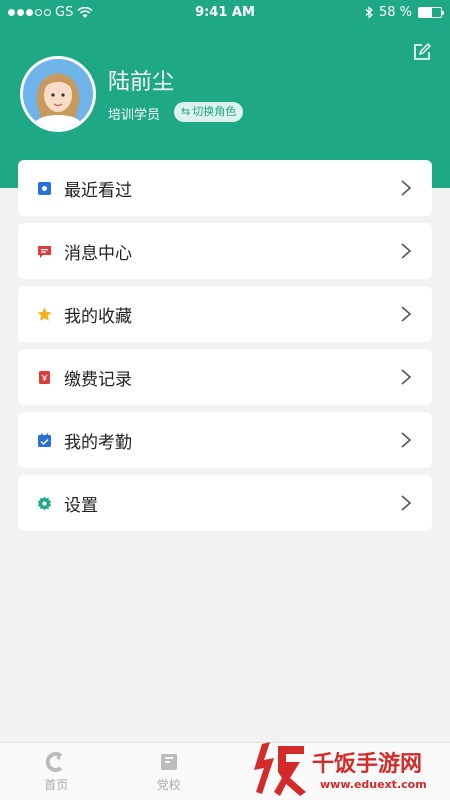  I want to click on menu-item-payments: 缴费记录, so click(225, 377).